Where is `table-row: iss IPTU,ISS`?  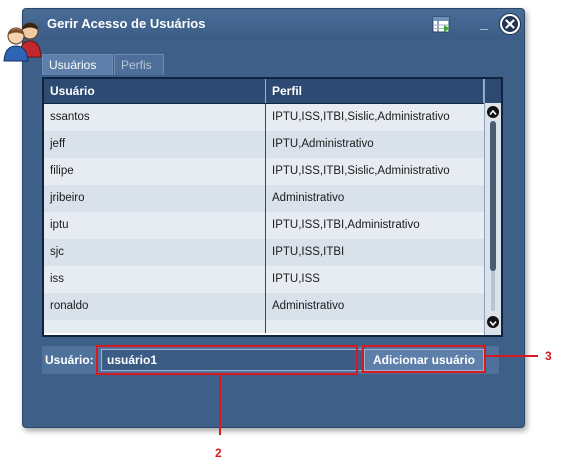 table-row: iss IPTU,ISS is located at coordinates (264, 280).